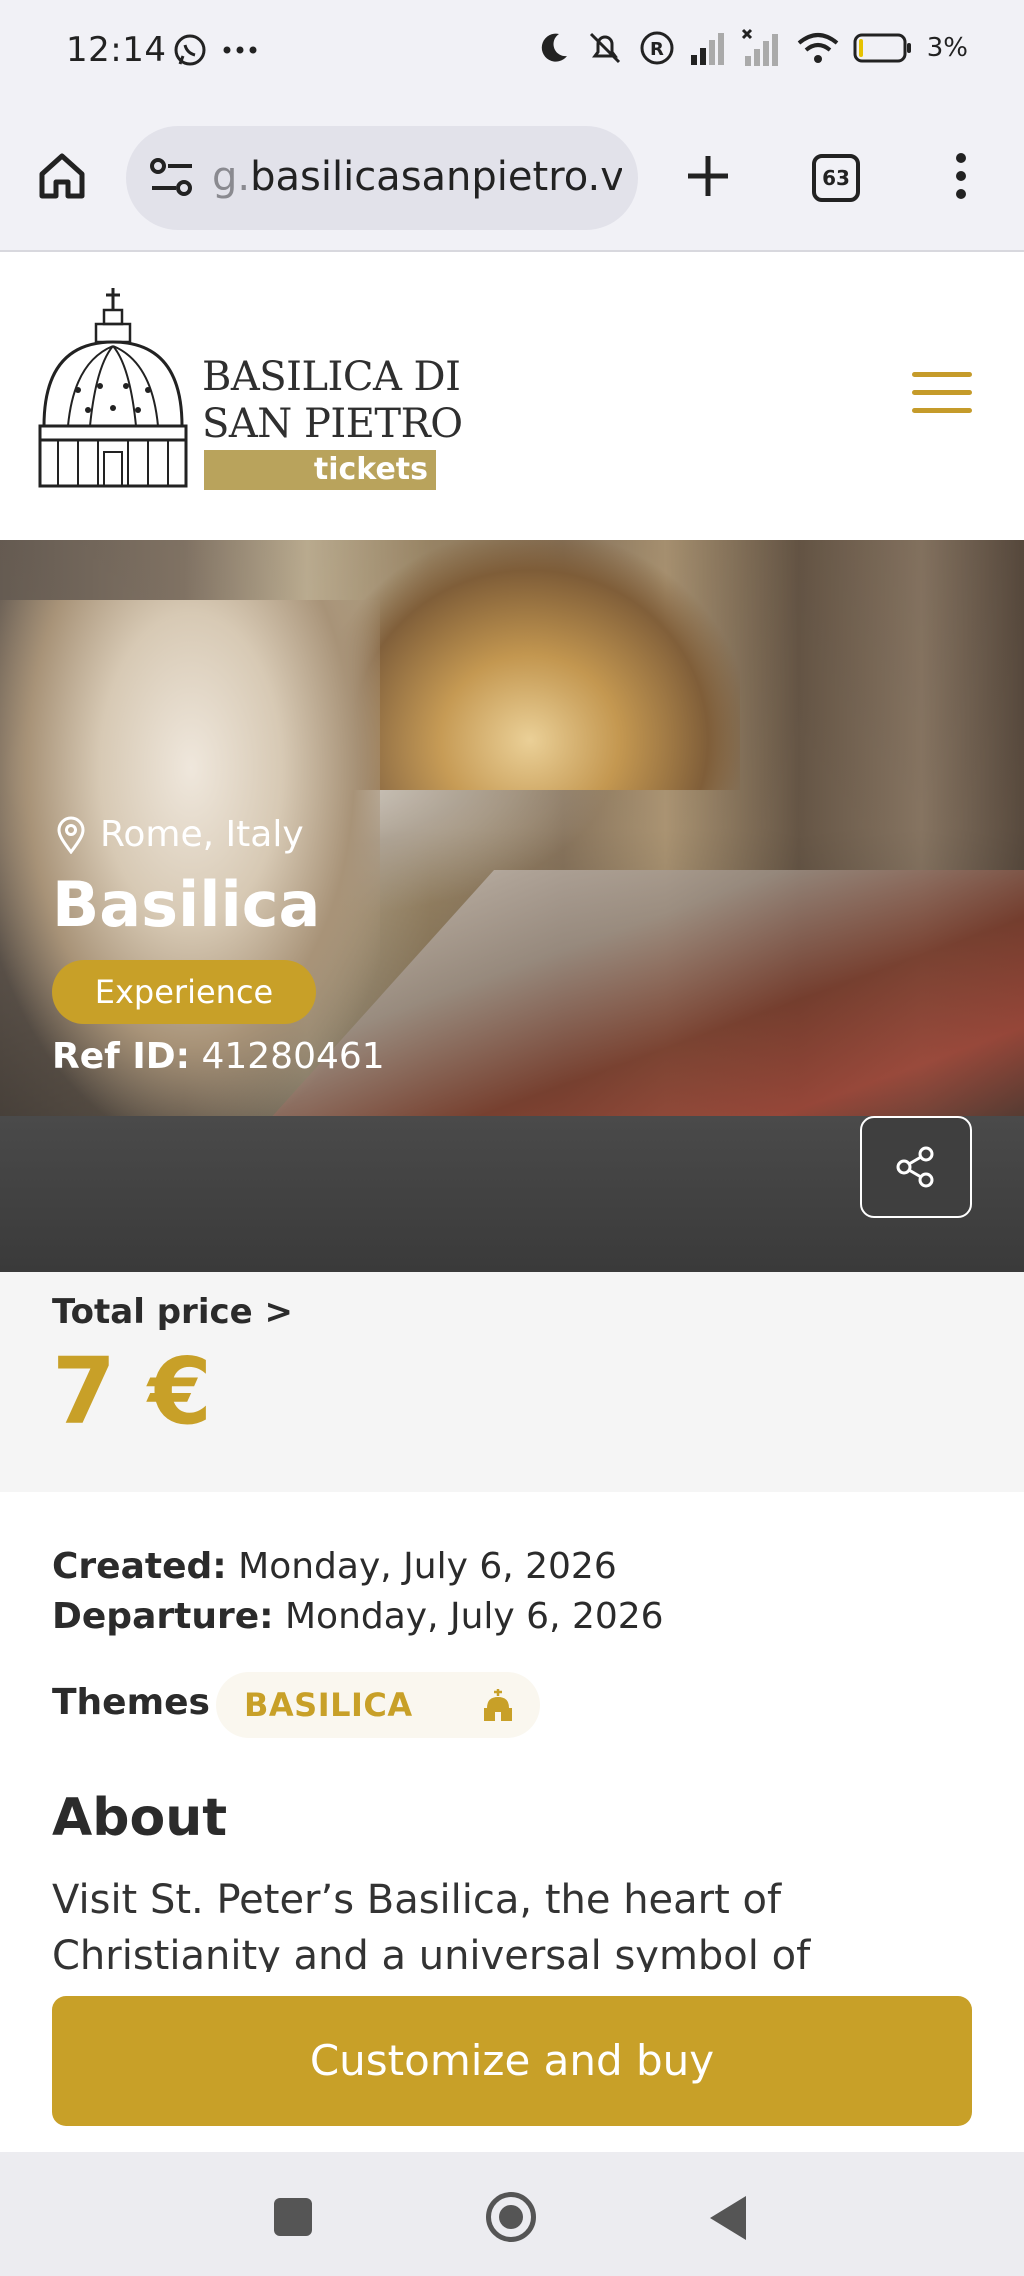  What do you see at coordinates (512, 52) in the screenshot?
I see `status-bar: 12:14 R 3%` at bounding box center [512, 52].